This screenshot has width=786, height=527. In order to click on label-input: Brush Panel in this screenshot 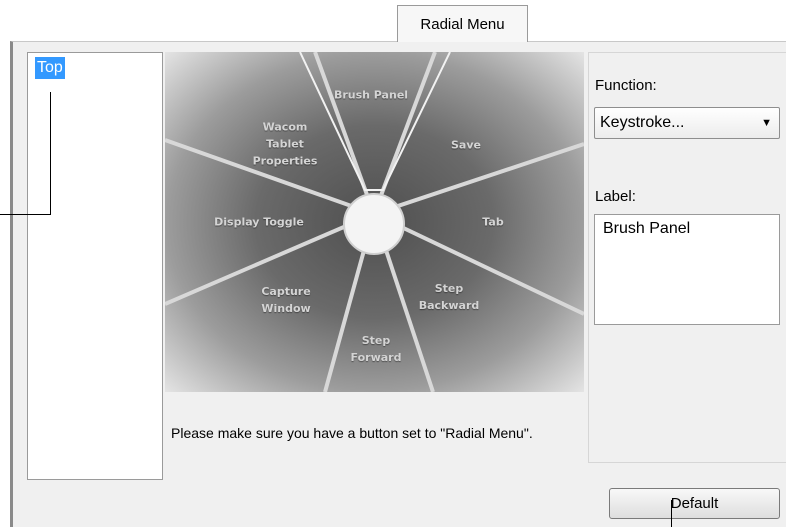, I will do `click(687, 269)`.